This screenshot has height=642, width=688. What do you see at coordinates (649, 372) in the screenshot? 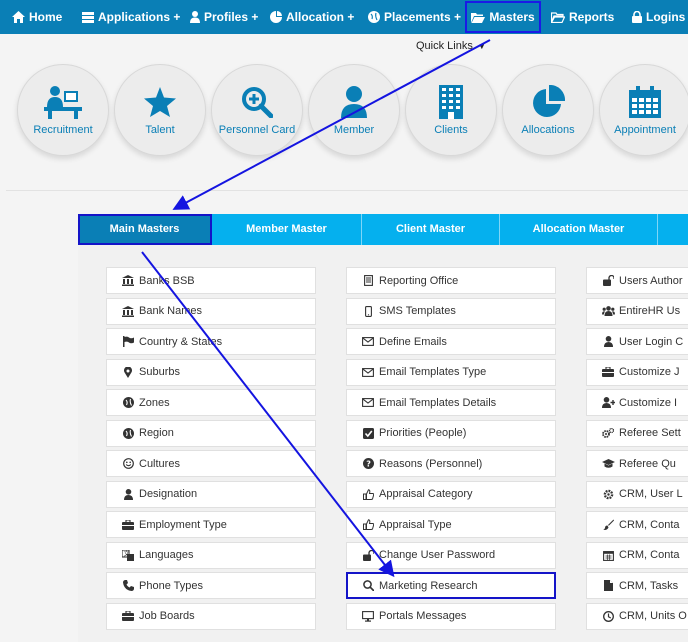
I see `master-item-label: Customize J` at bounding box center [649, 372].